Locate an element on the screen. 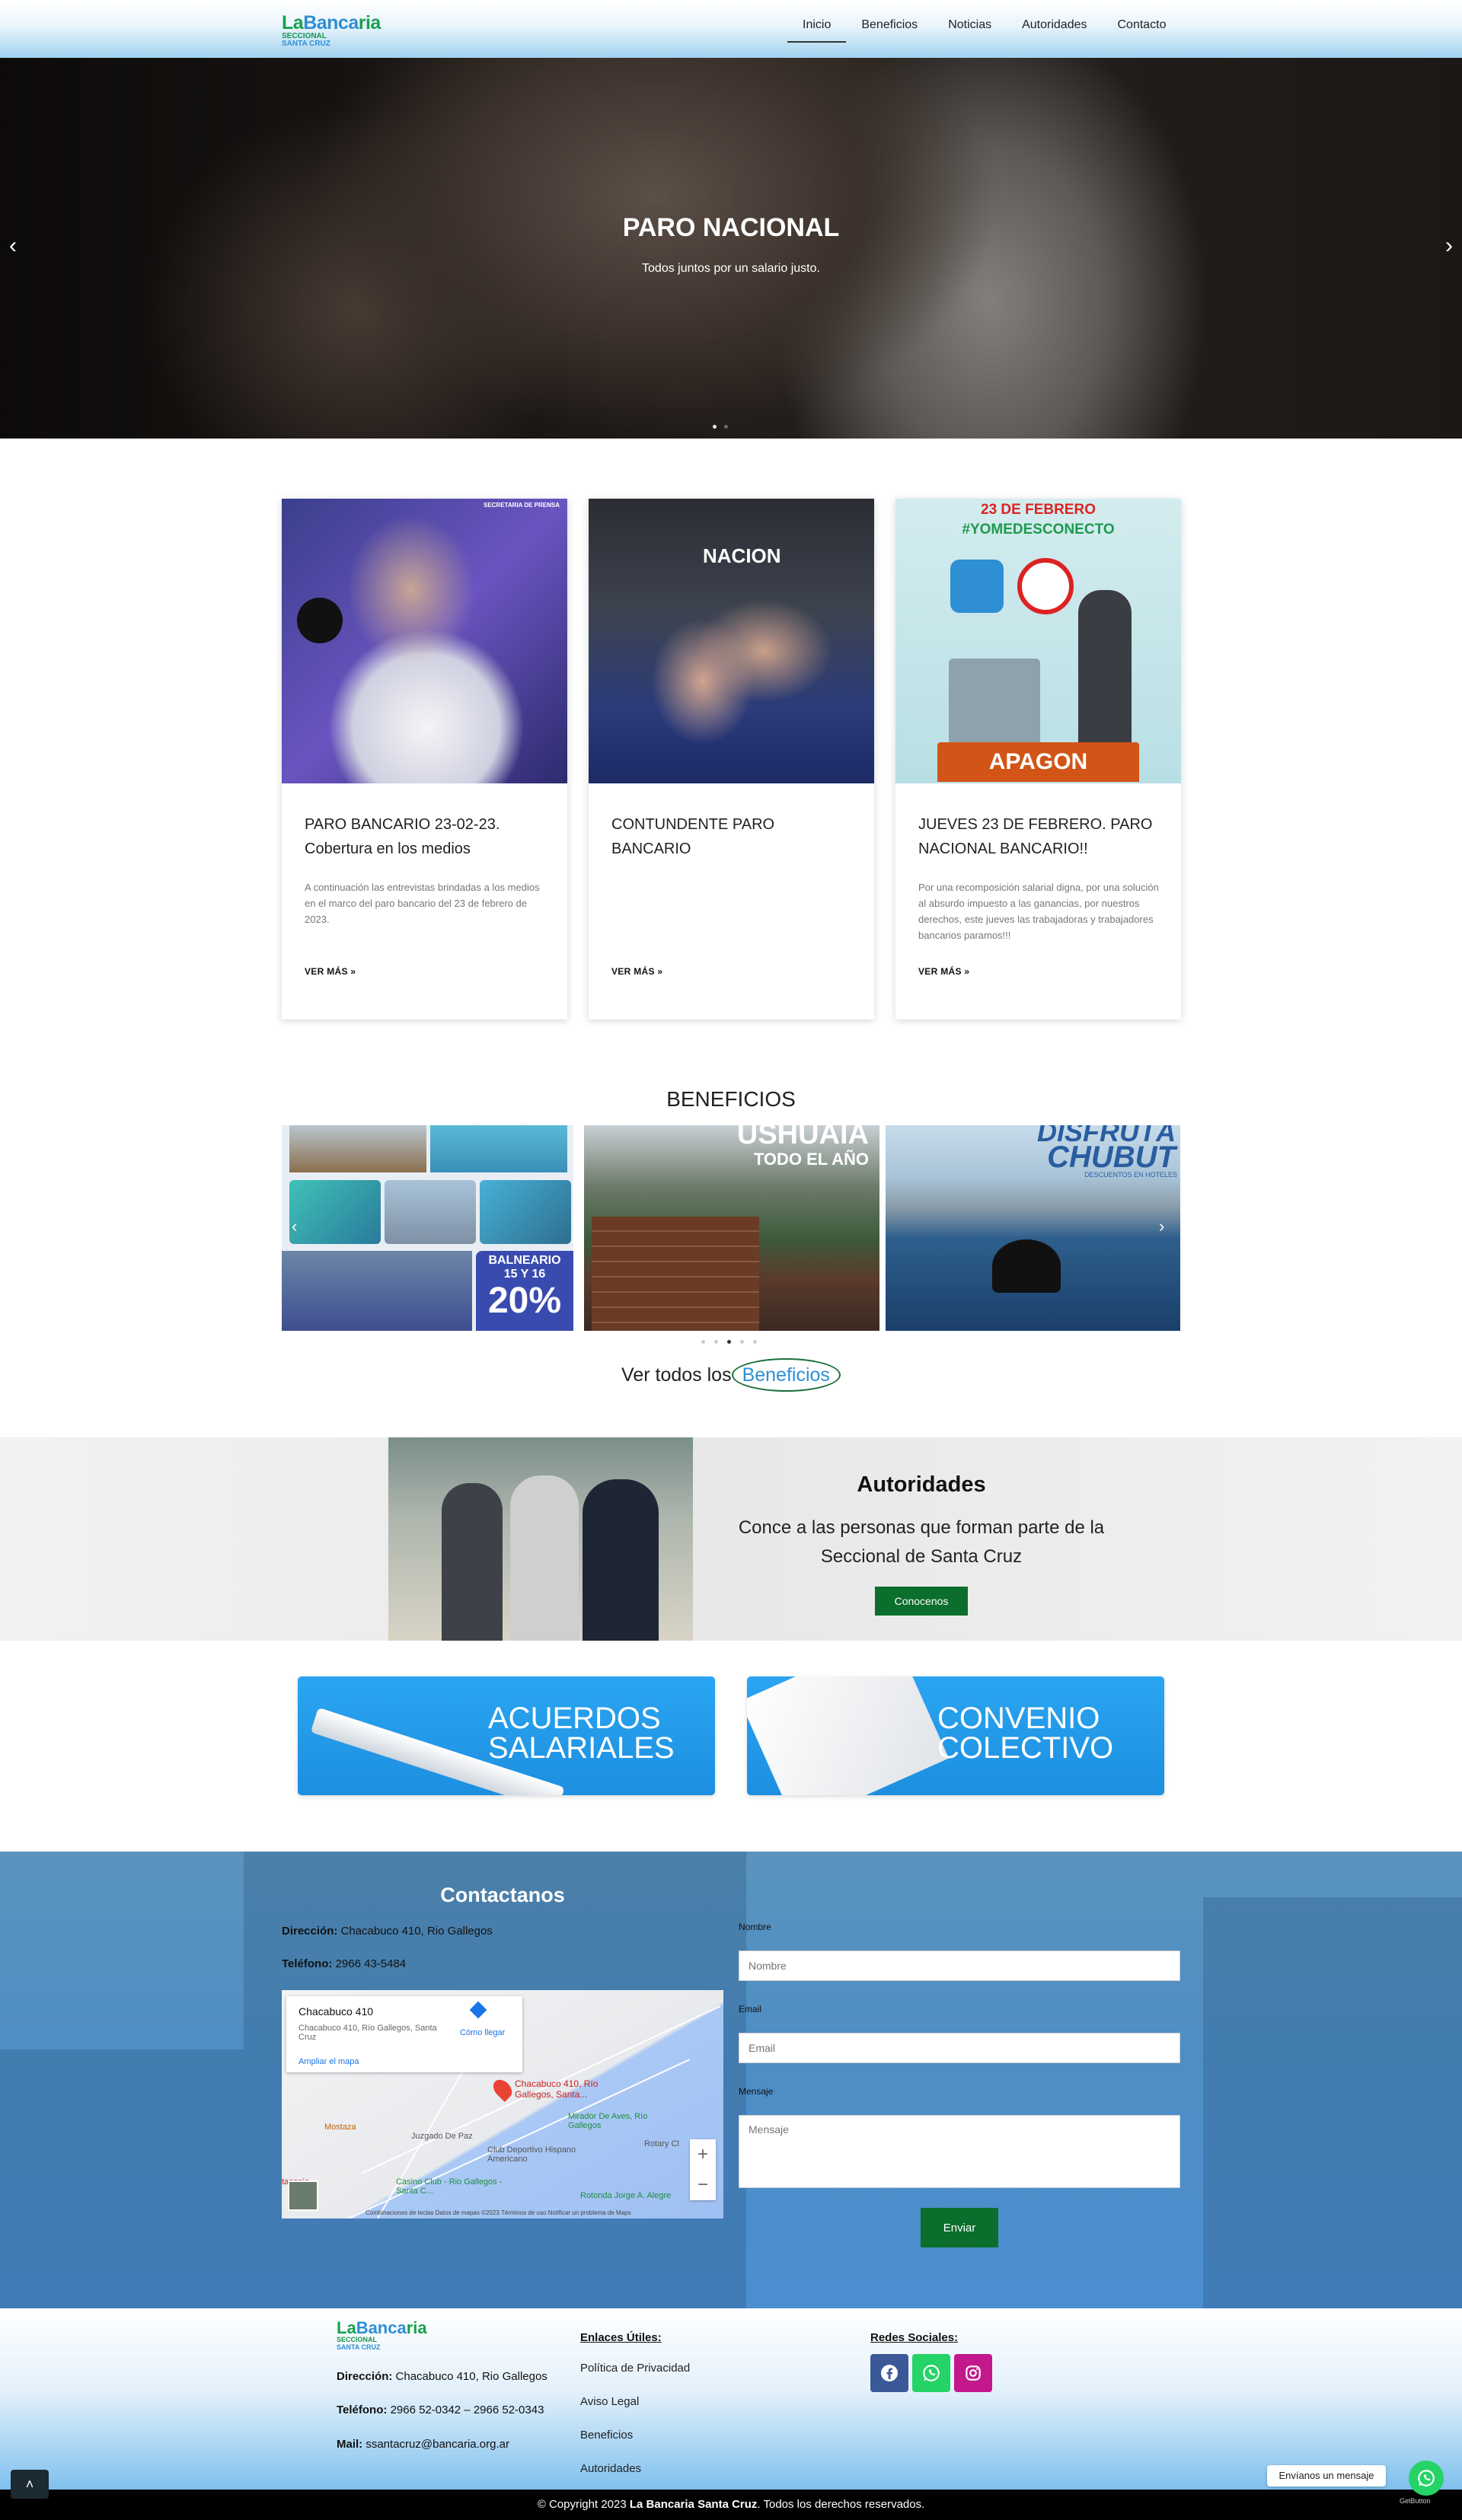 This screenshot has height=2520, width=1462. map-poi: Juzgado De Paz is located at coordinates (442, 2136).